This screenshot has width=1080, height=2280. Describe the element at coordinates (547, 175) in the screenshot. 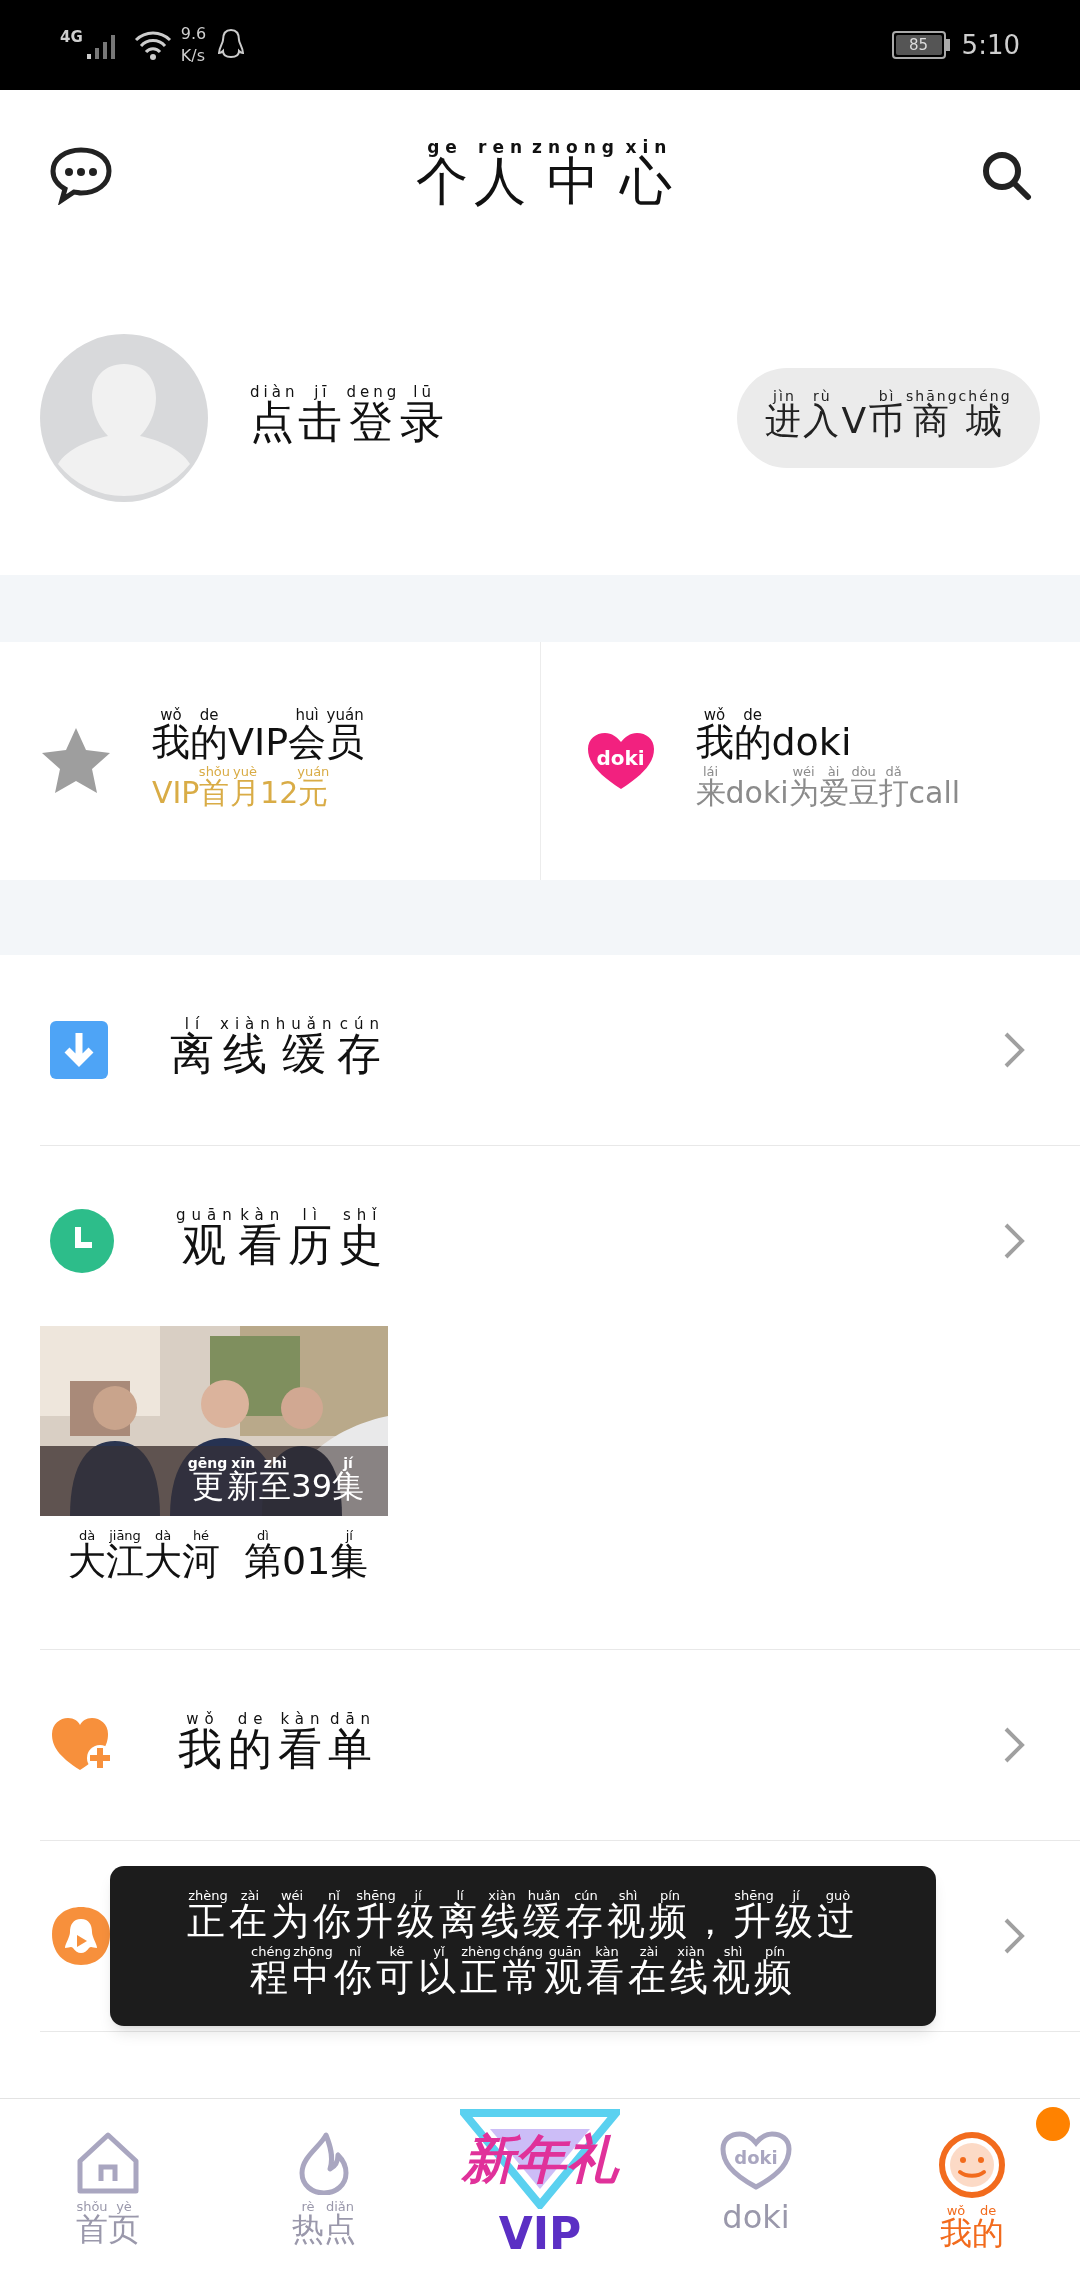

I see `page-title: 个 ge 人 ren 中 znong 心 xin` at that location.